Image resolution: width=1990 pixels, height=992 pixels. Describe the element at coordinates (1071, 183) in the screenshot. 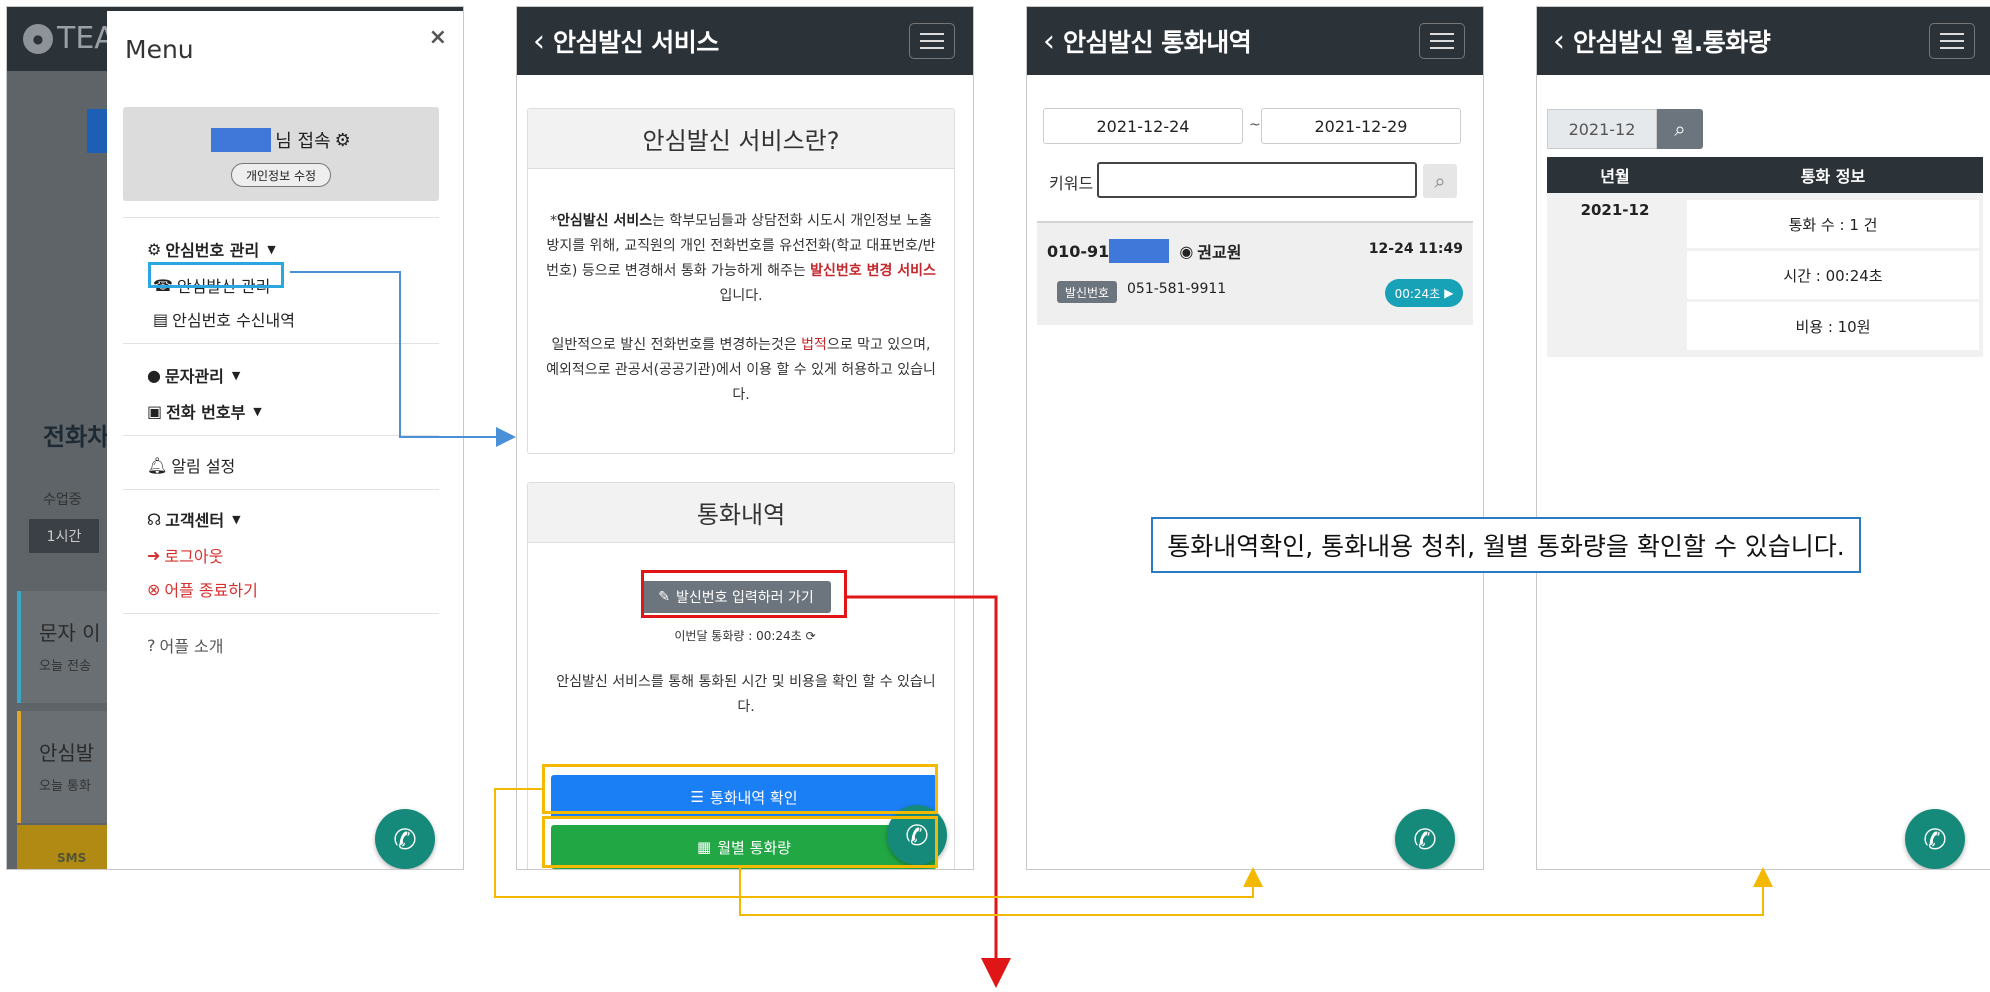

I see `keyword-label: 키워드` at that location.